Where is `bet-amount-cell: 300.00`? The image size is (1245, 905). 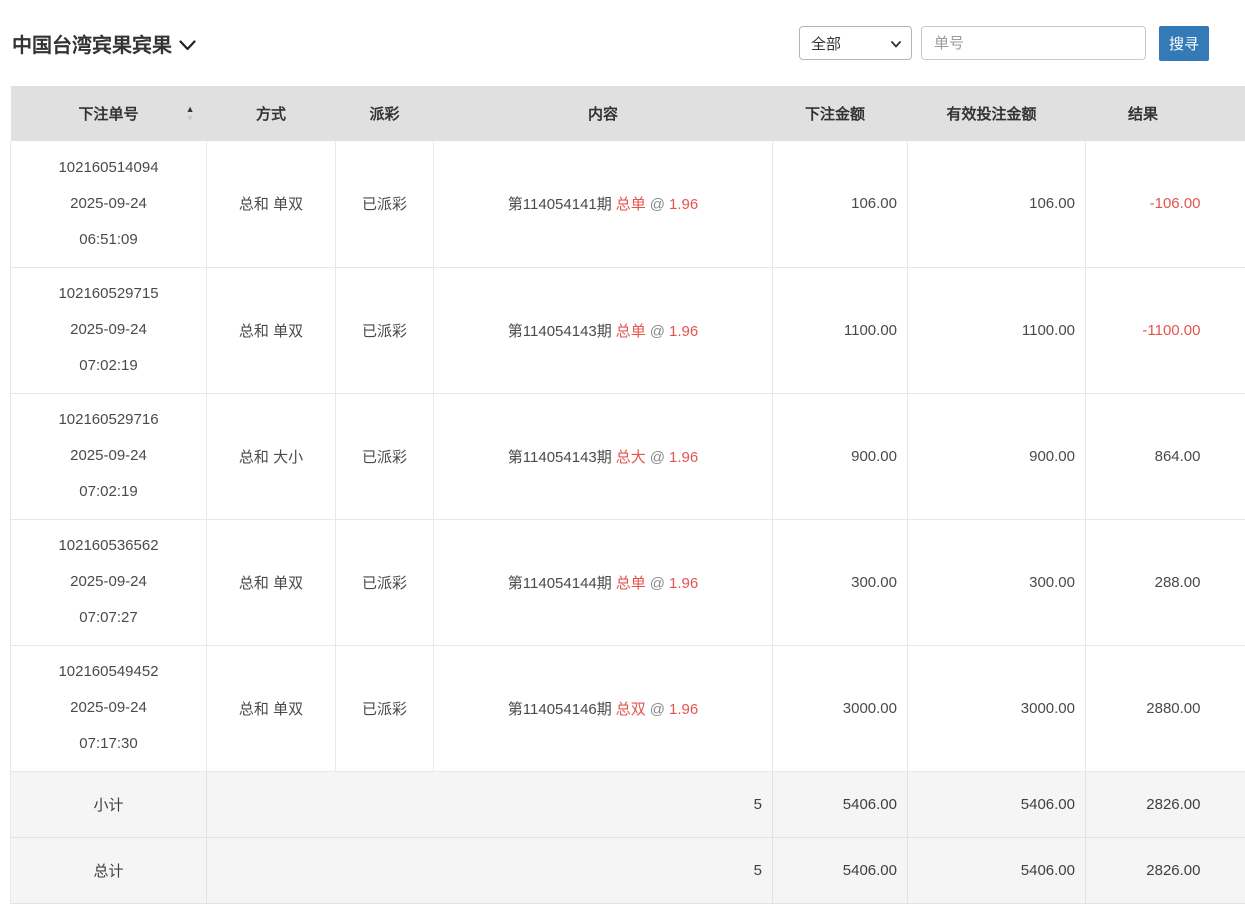
bet-amount-cell: 300.00 is located at coordinates (840, 582).